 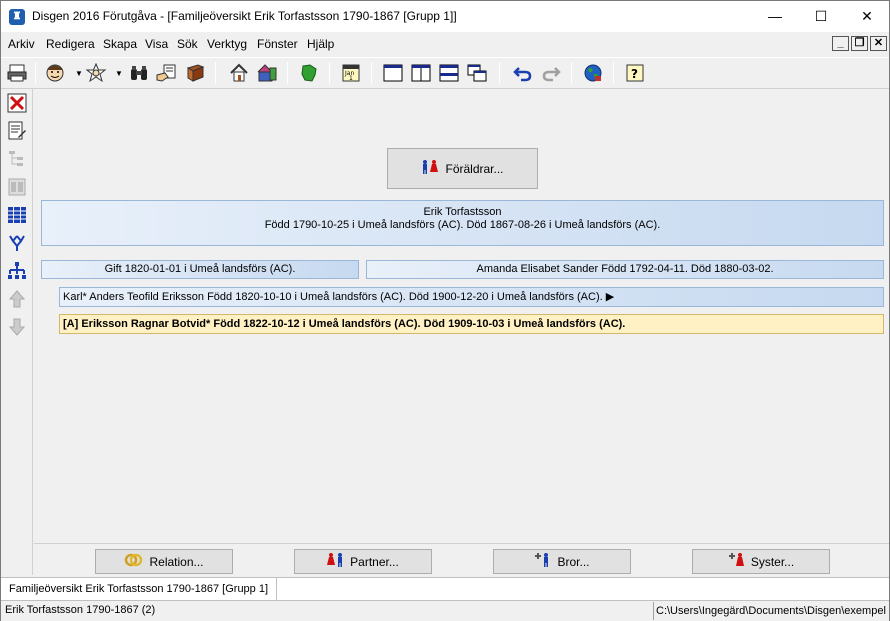 I want to click on left-toolbar, so click(x=17, y=332).